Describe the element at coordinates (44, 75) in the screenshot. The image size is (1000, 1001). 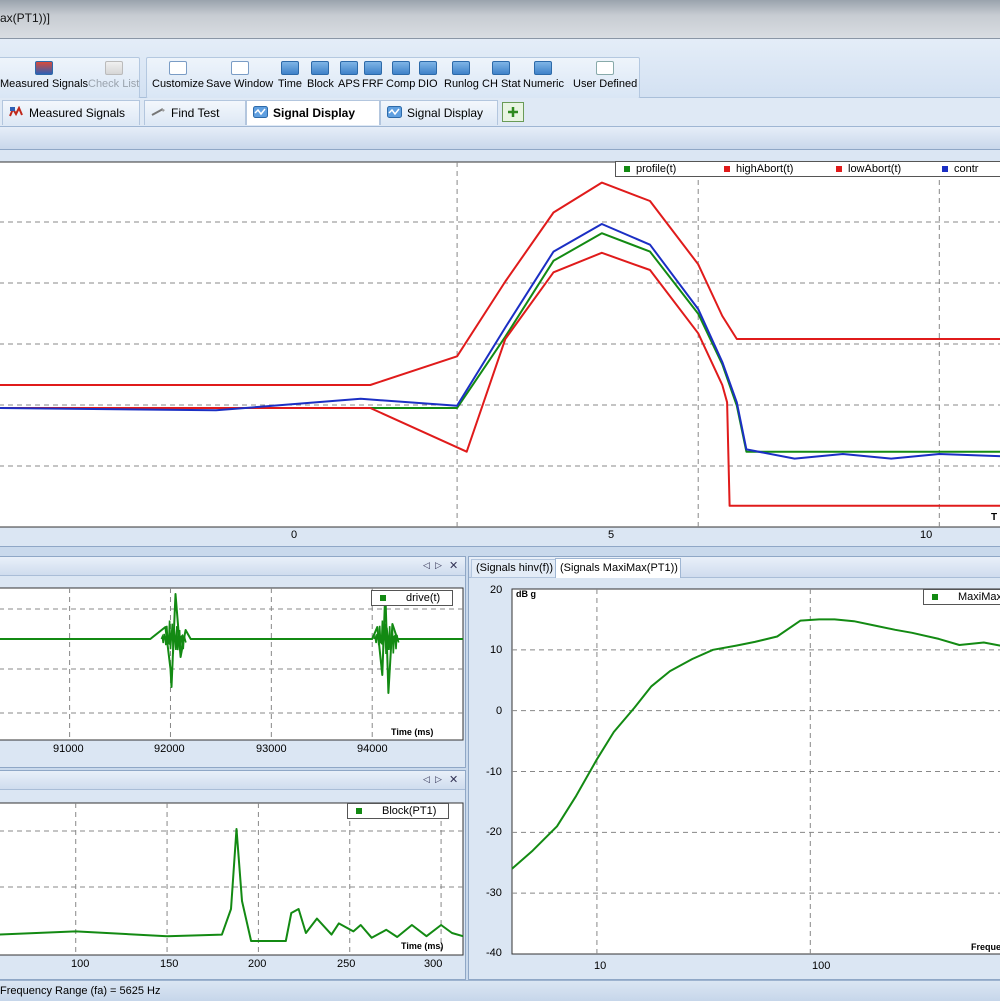
I see `measured-signals-button: Measured Signals` at that location.